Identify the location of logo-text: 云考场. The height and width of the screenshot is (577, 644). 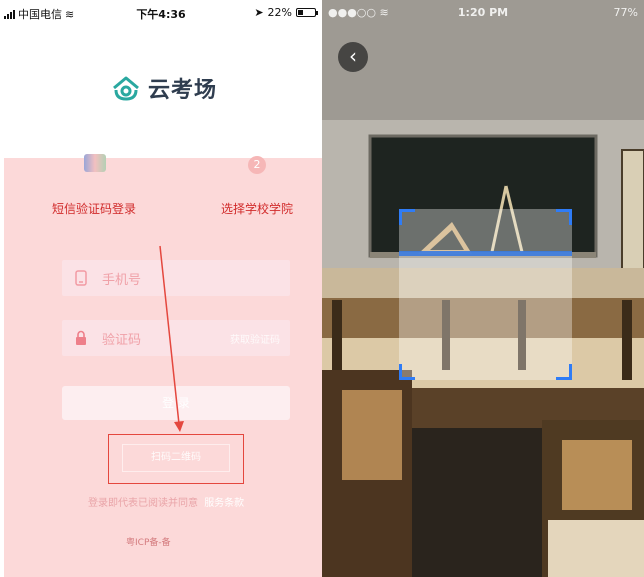
(183, 90).